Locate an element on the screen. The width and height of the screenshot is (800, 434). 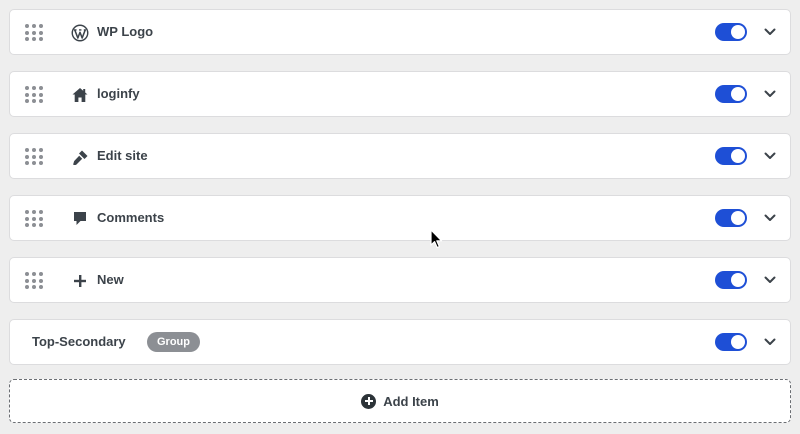
add-item-label: Add Item is located at coordinates (411, 401).